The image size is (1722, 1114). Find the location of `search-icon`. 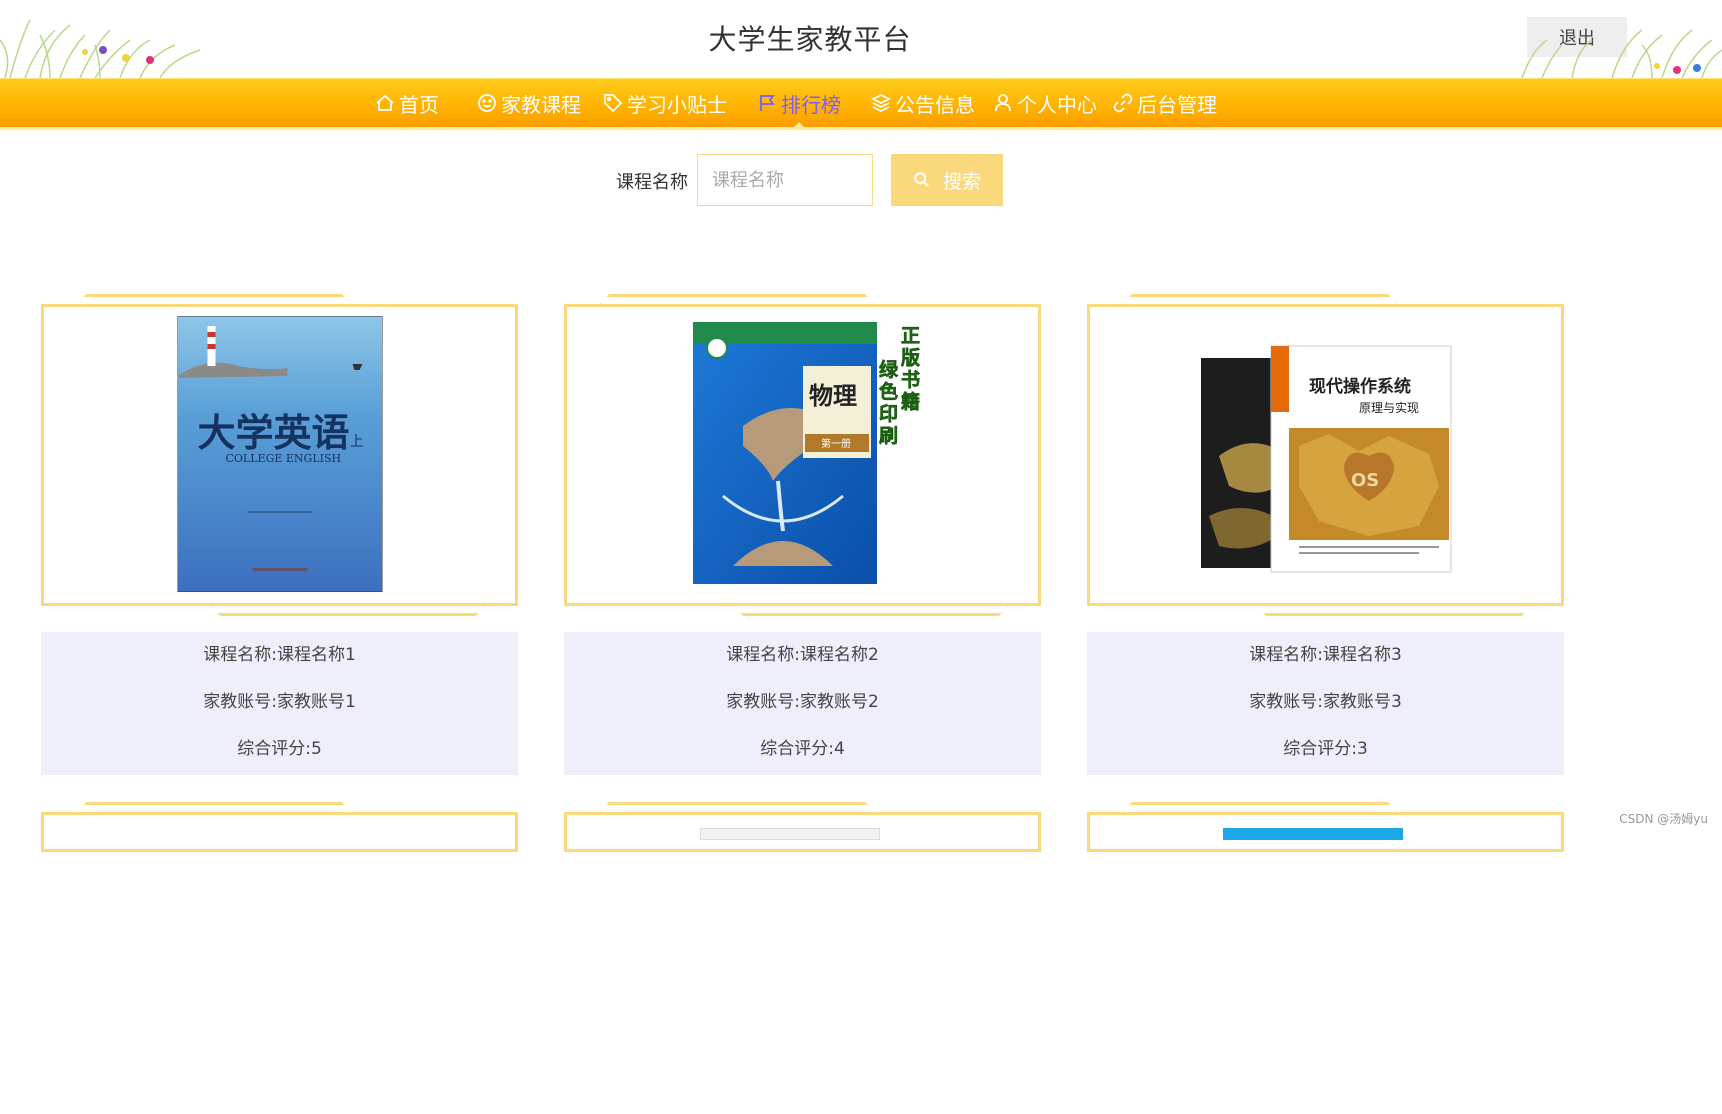

search-icon is located at coordinates (921, 180).